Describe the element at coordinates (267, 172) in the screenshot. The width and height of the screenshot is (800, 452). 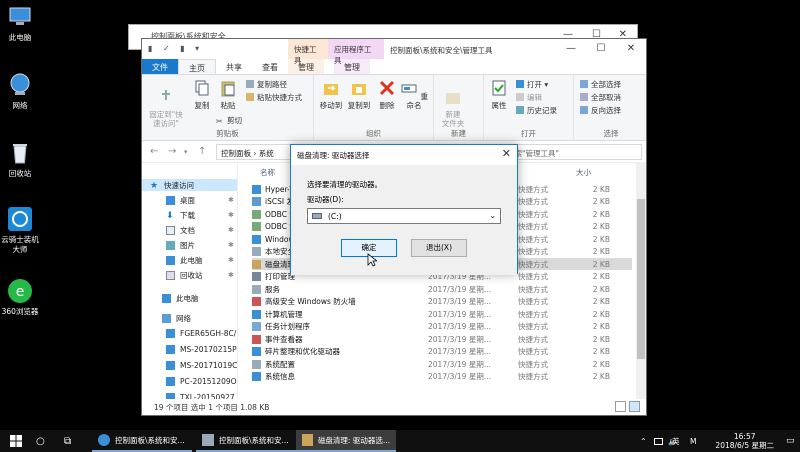
I see `column-header-name: 名称` at that location.